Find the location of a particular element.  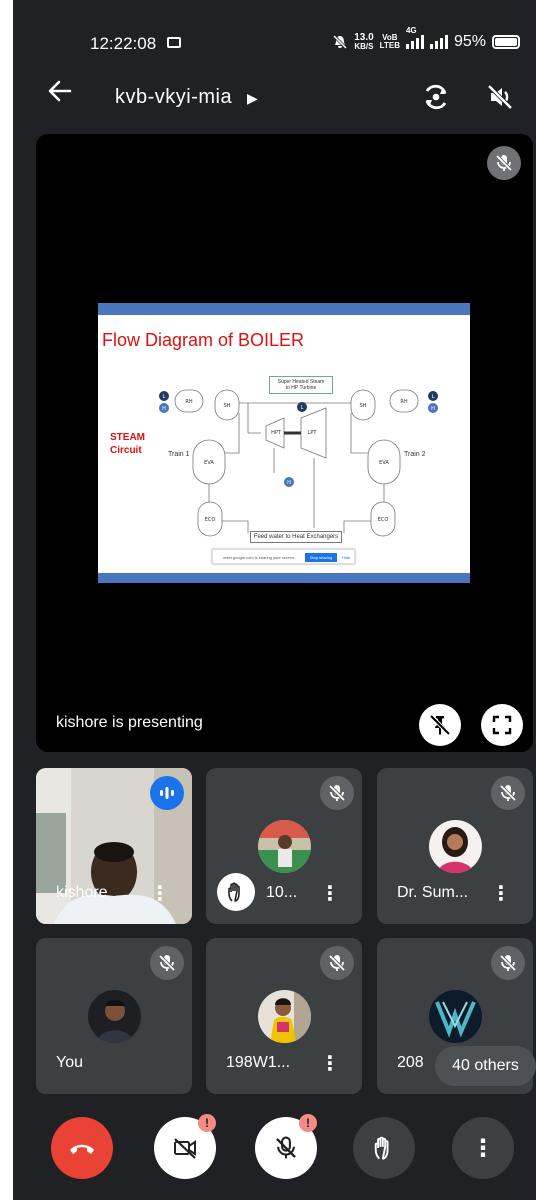

caret-right-icon: ▶ is located at coordinates (252, 98).